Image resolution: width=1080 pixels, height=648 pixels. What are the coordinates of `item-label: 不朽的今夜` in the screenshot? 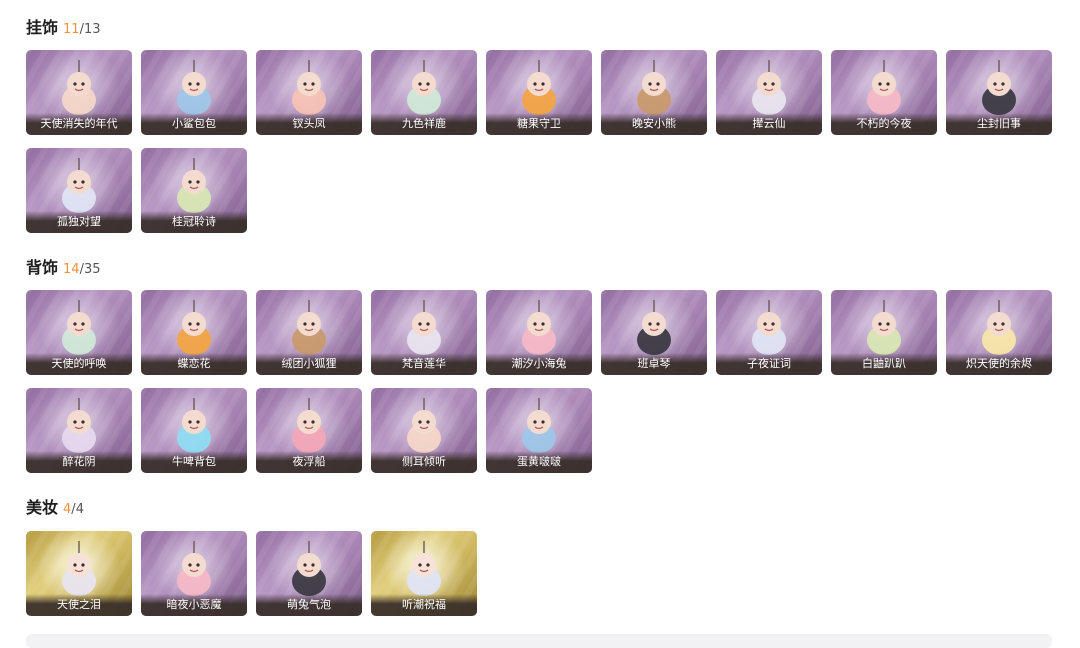 It's located at (884, 124).